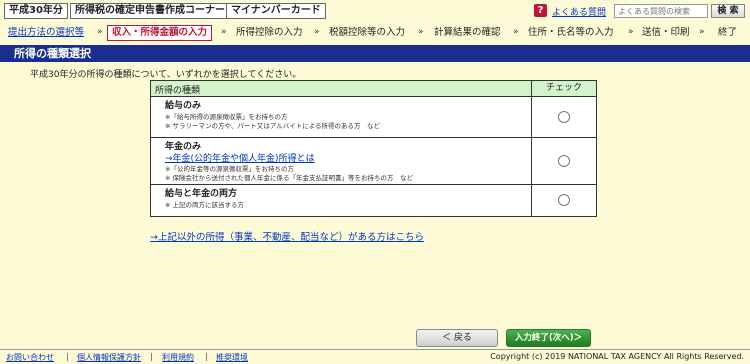 This screenshot has width=750, height=364. Describe the element at coordinates (30, 357) in the screenshot. I see `footer-contact-link: お問い合わせ` at that location.